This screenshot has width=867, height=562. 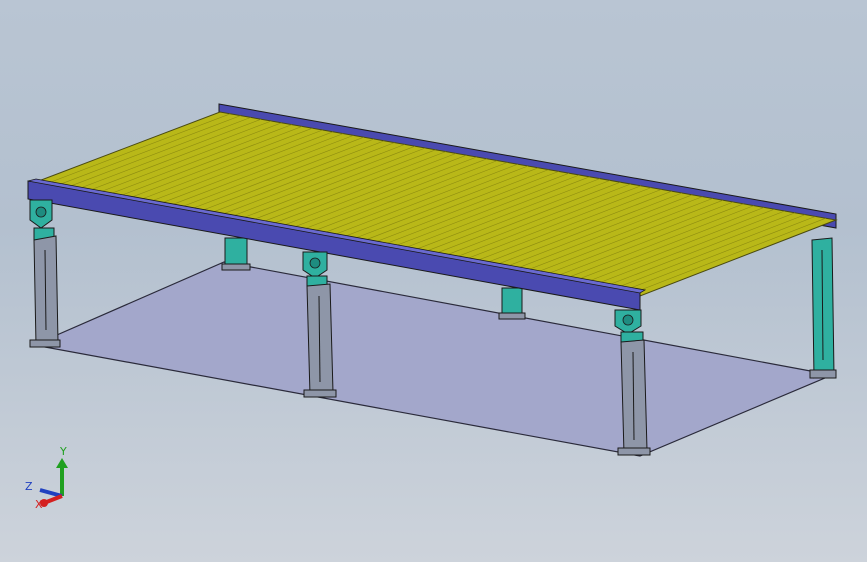 What do you see at coordinates (512, 303) in the screenshot?
I see `leg-back-middle-right` at bounding box center [512, 303].